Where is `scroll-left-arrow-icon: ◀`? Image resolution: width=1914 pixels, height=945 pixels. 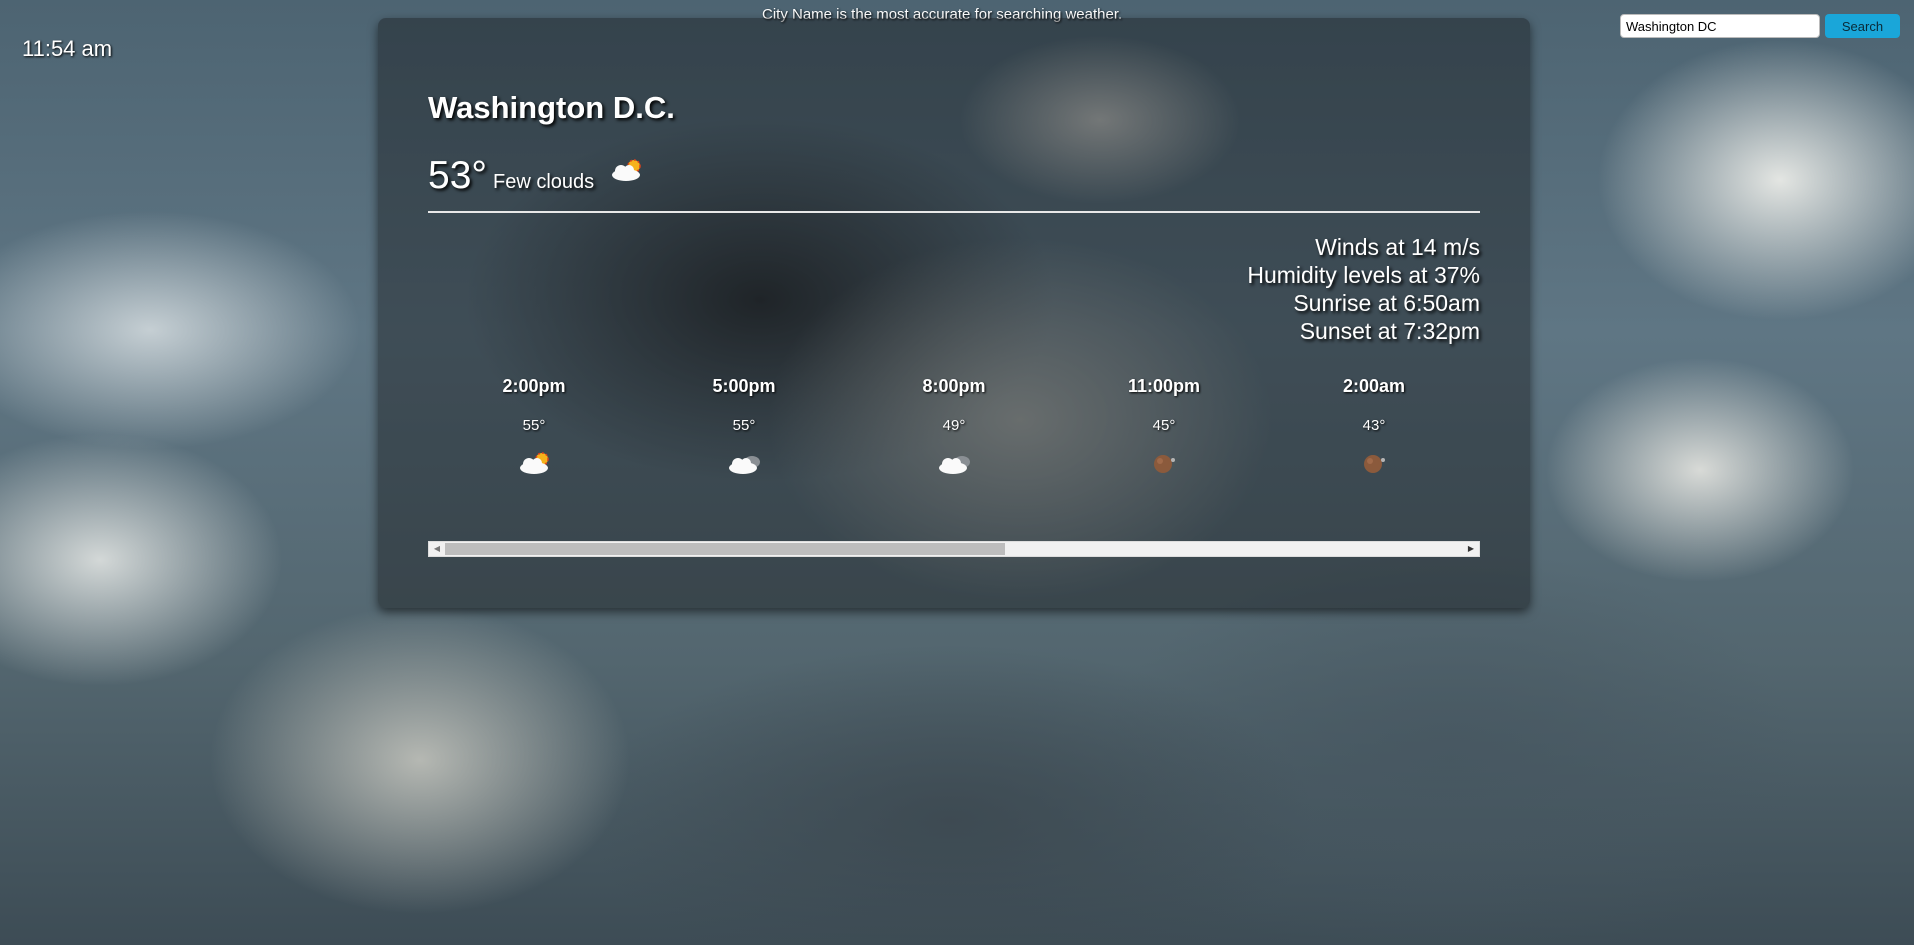
scroll-left-arrow-icon: ◀ is located at coordinates (437, 549).